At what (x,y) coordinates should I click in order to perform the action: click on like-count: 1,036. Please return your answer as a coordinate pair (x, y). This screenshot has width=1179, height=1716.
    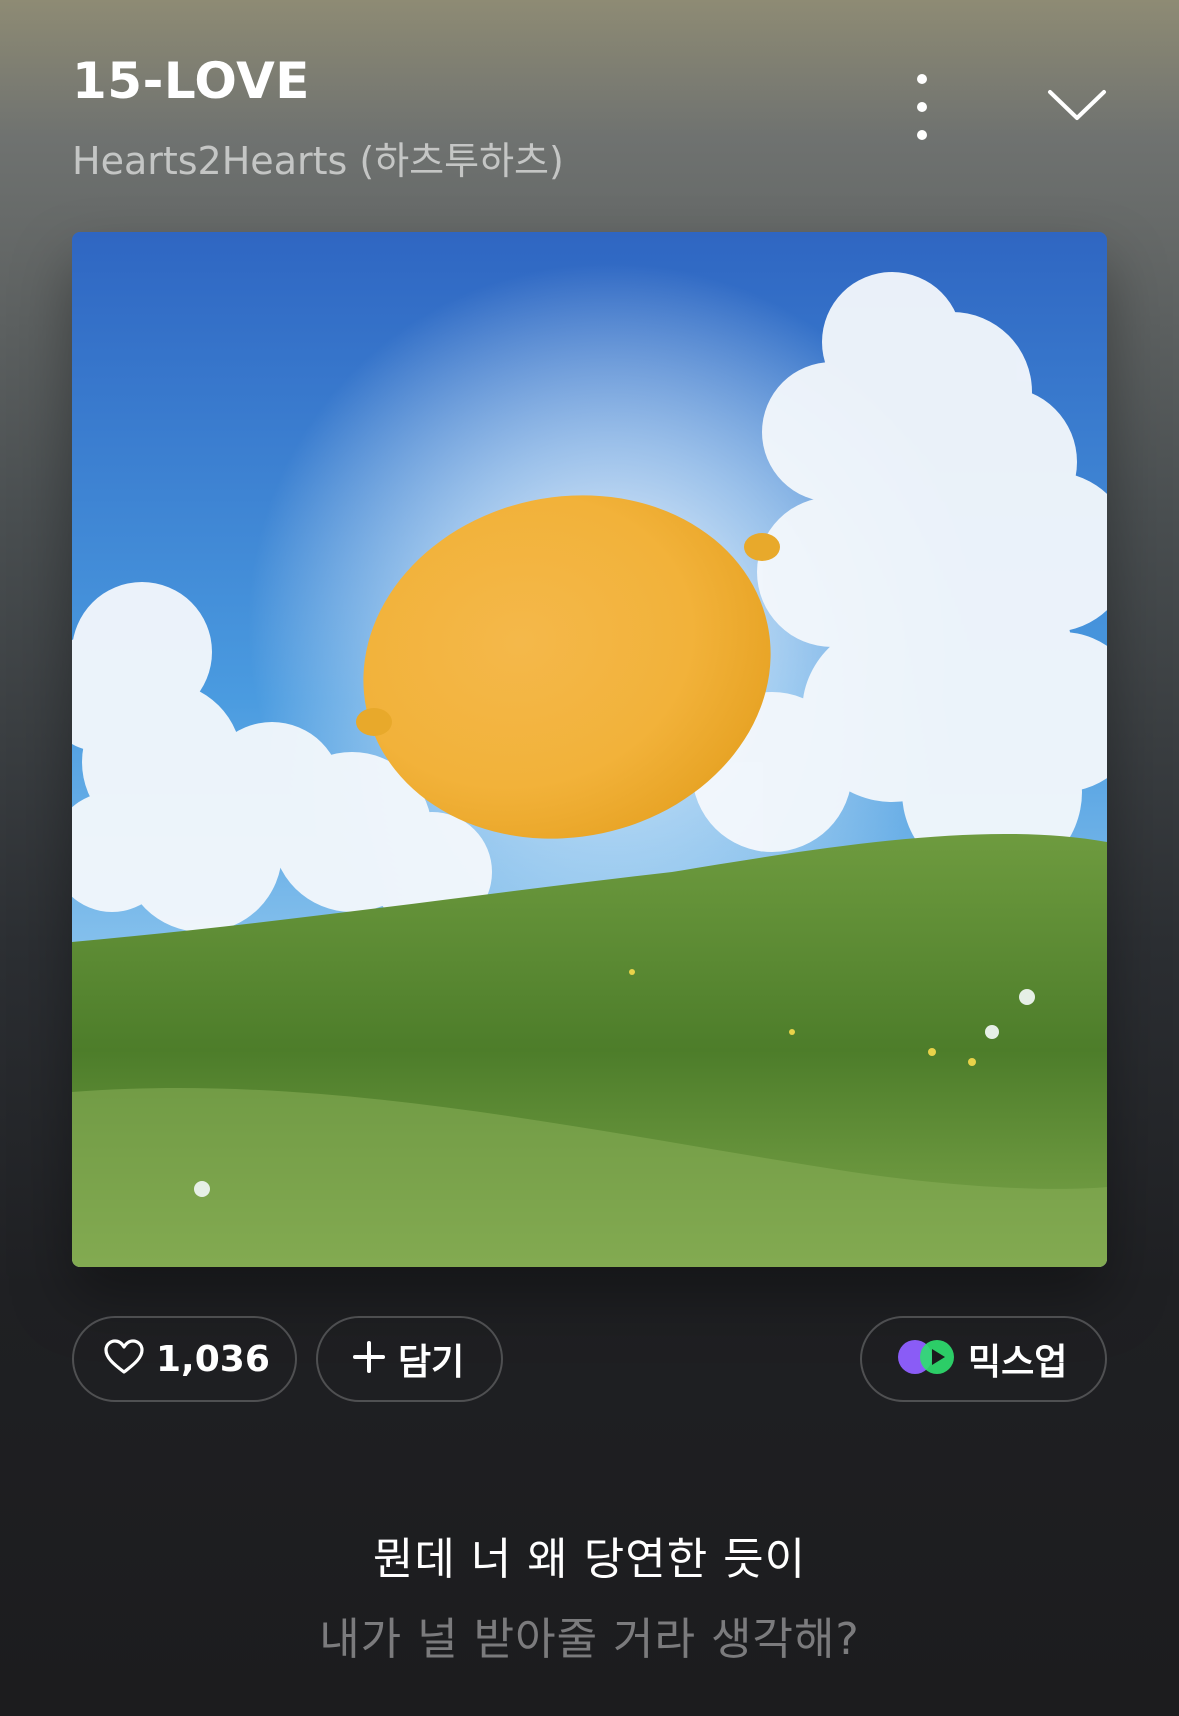
    Looking at the image, I should click on (213, 1359).